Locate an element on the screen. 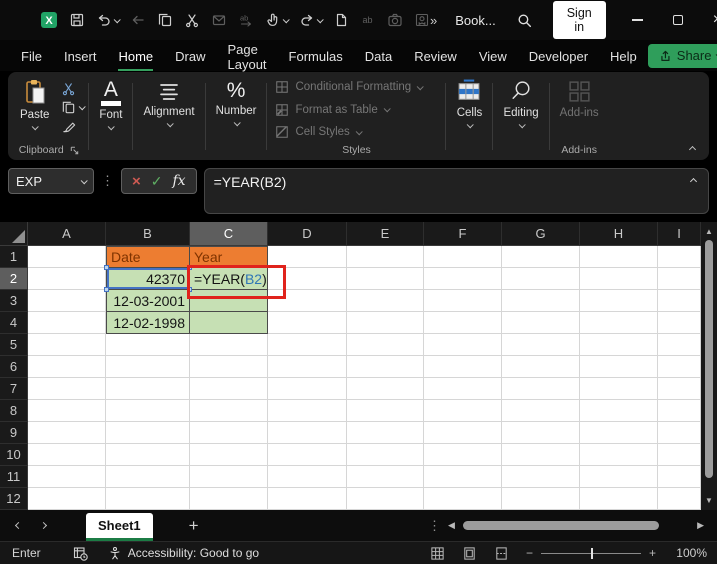  toolbar-overflow-icon: » is located at coordinates (433, 20).